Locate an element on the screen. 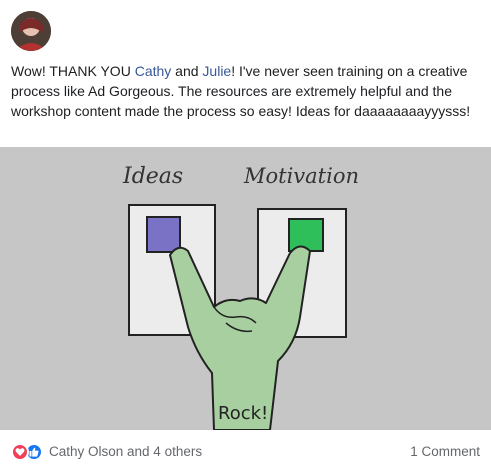 Image resolution: width=491 pixels, height=472 pixels. reactions-bar: Cathy Olson and 4 others is located at coordinates (106, 451).